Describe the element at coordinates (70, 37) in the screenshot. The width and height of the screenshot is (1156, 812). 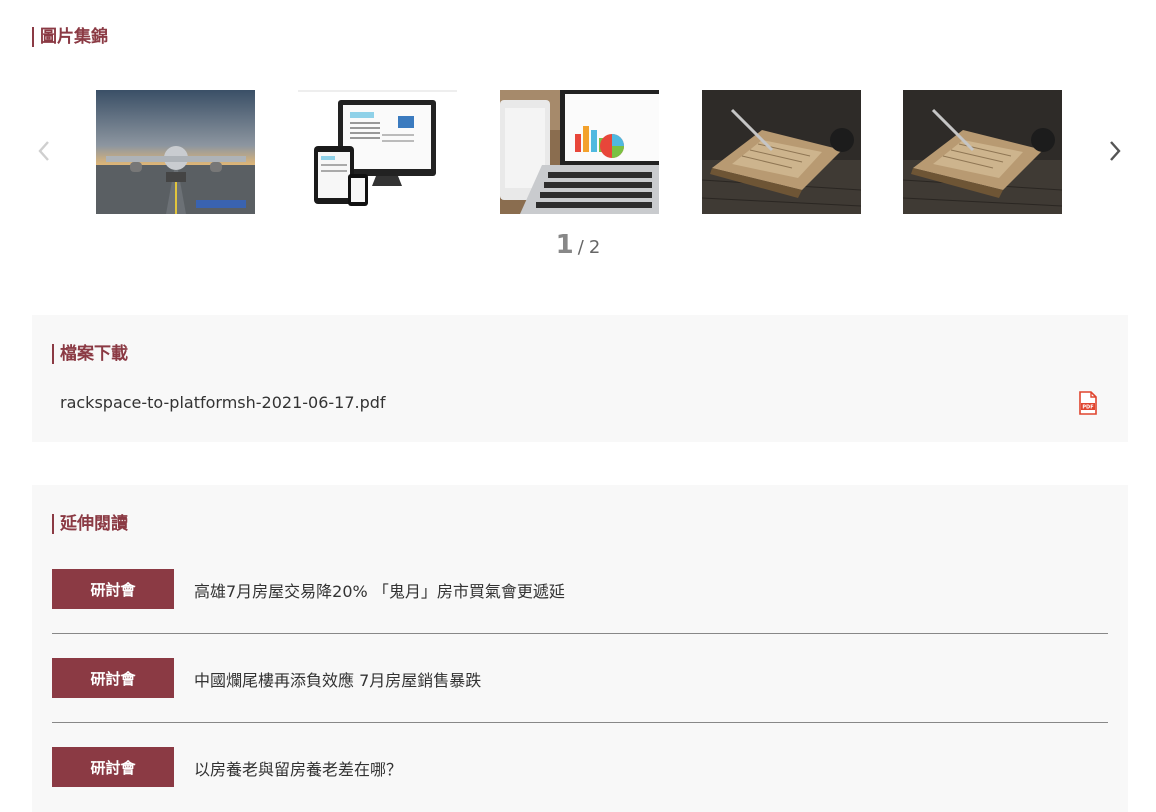
I see `gallery-title: 圖片集錦` at that location.